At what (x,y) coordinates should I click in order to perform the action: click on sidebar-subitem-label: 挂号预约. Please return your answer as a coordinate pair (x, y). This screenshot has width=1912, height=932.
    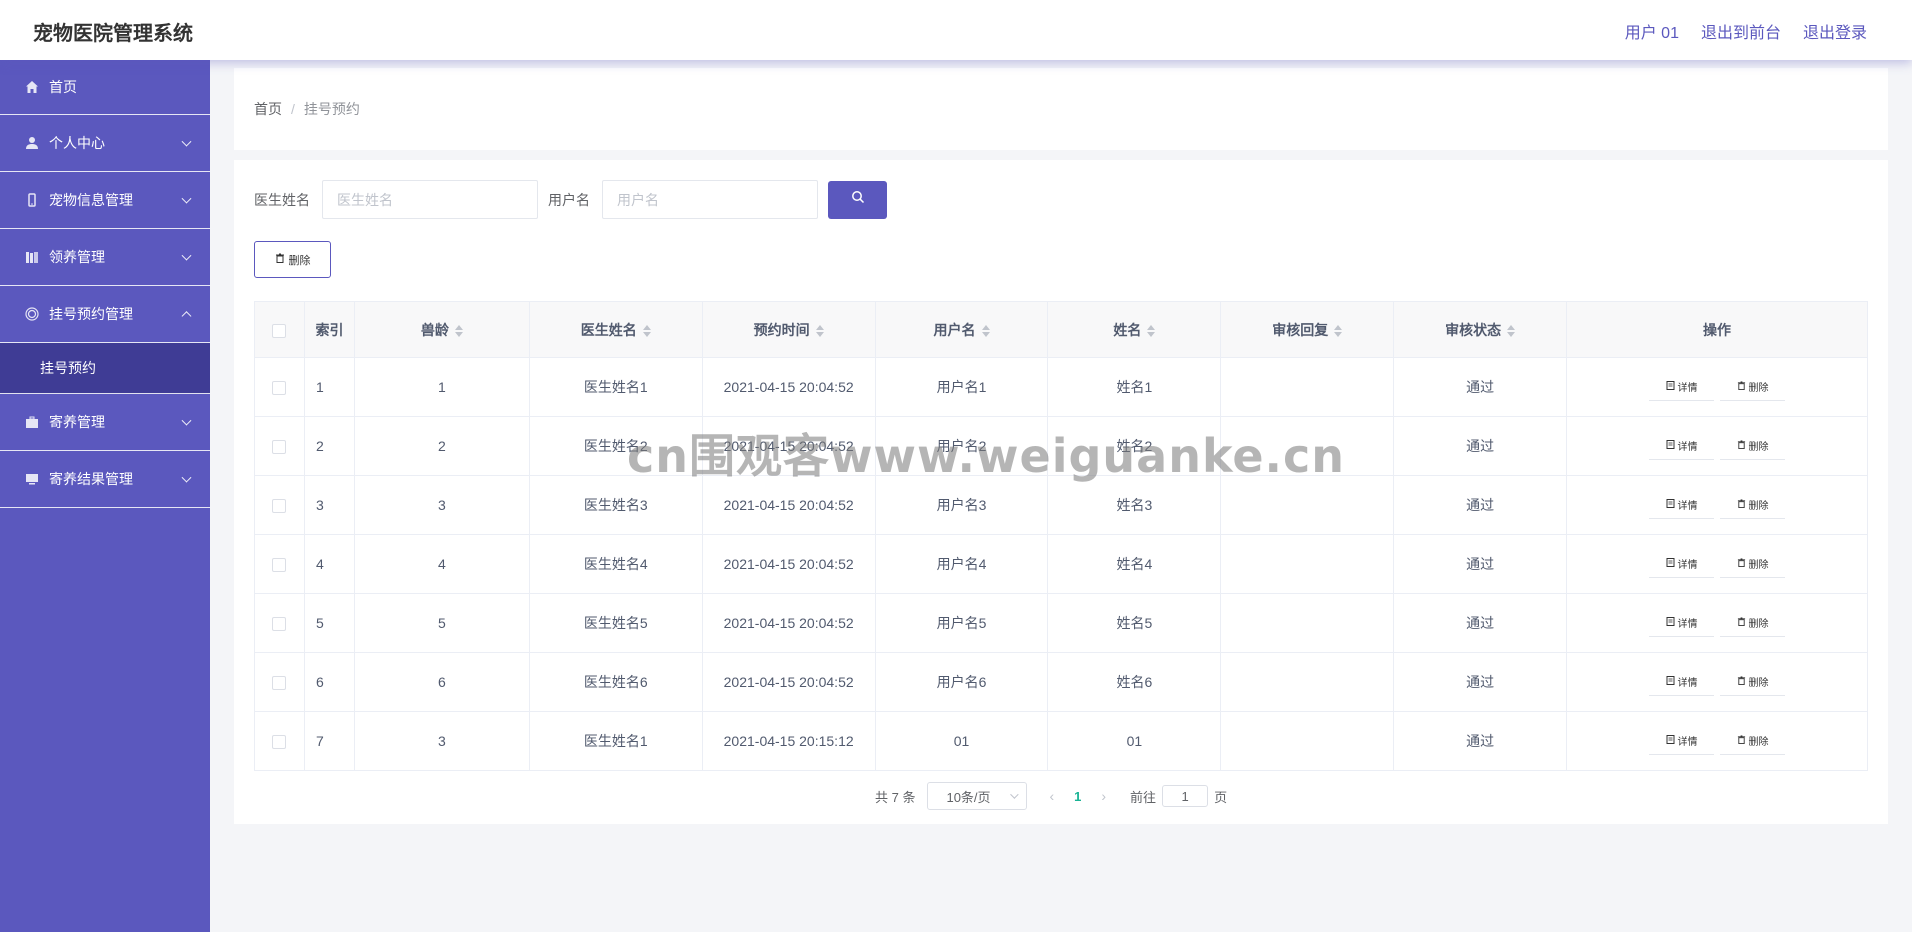
    Looking at the image, I should click on (68, 368).